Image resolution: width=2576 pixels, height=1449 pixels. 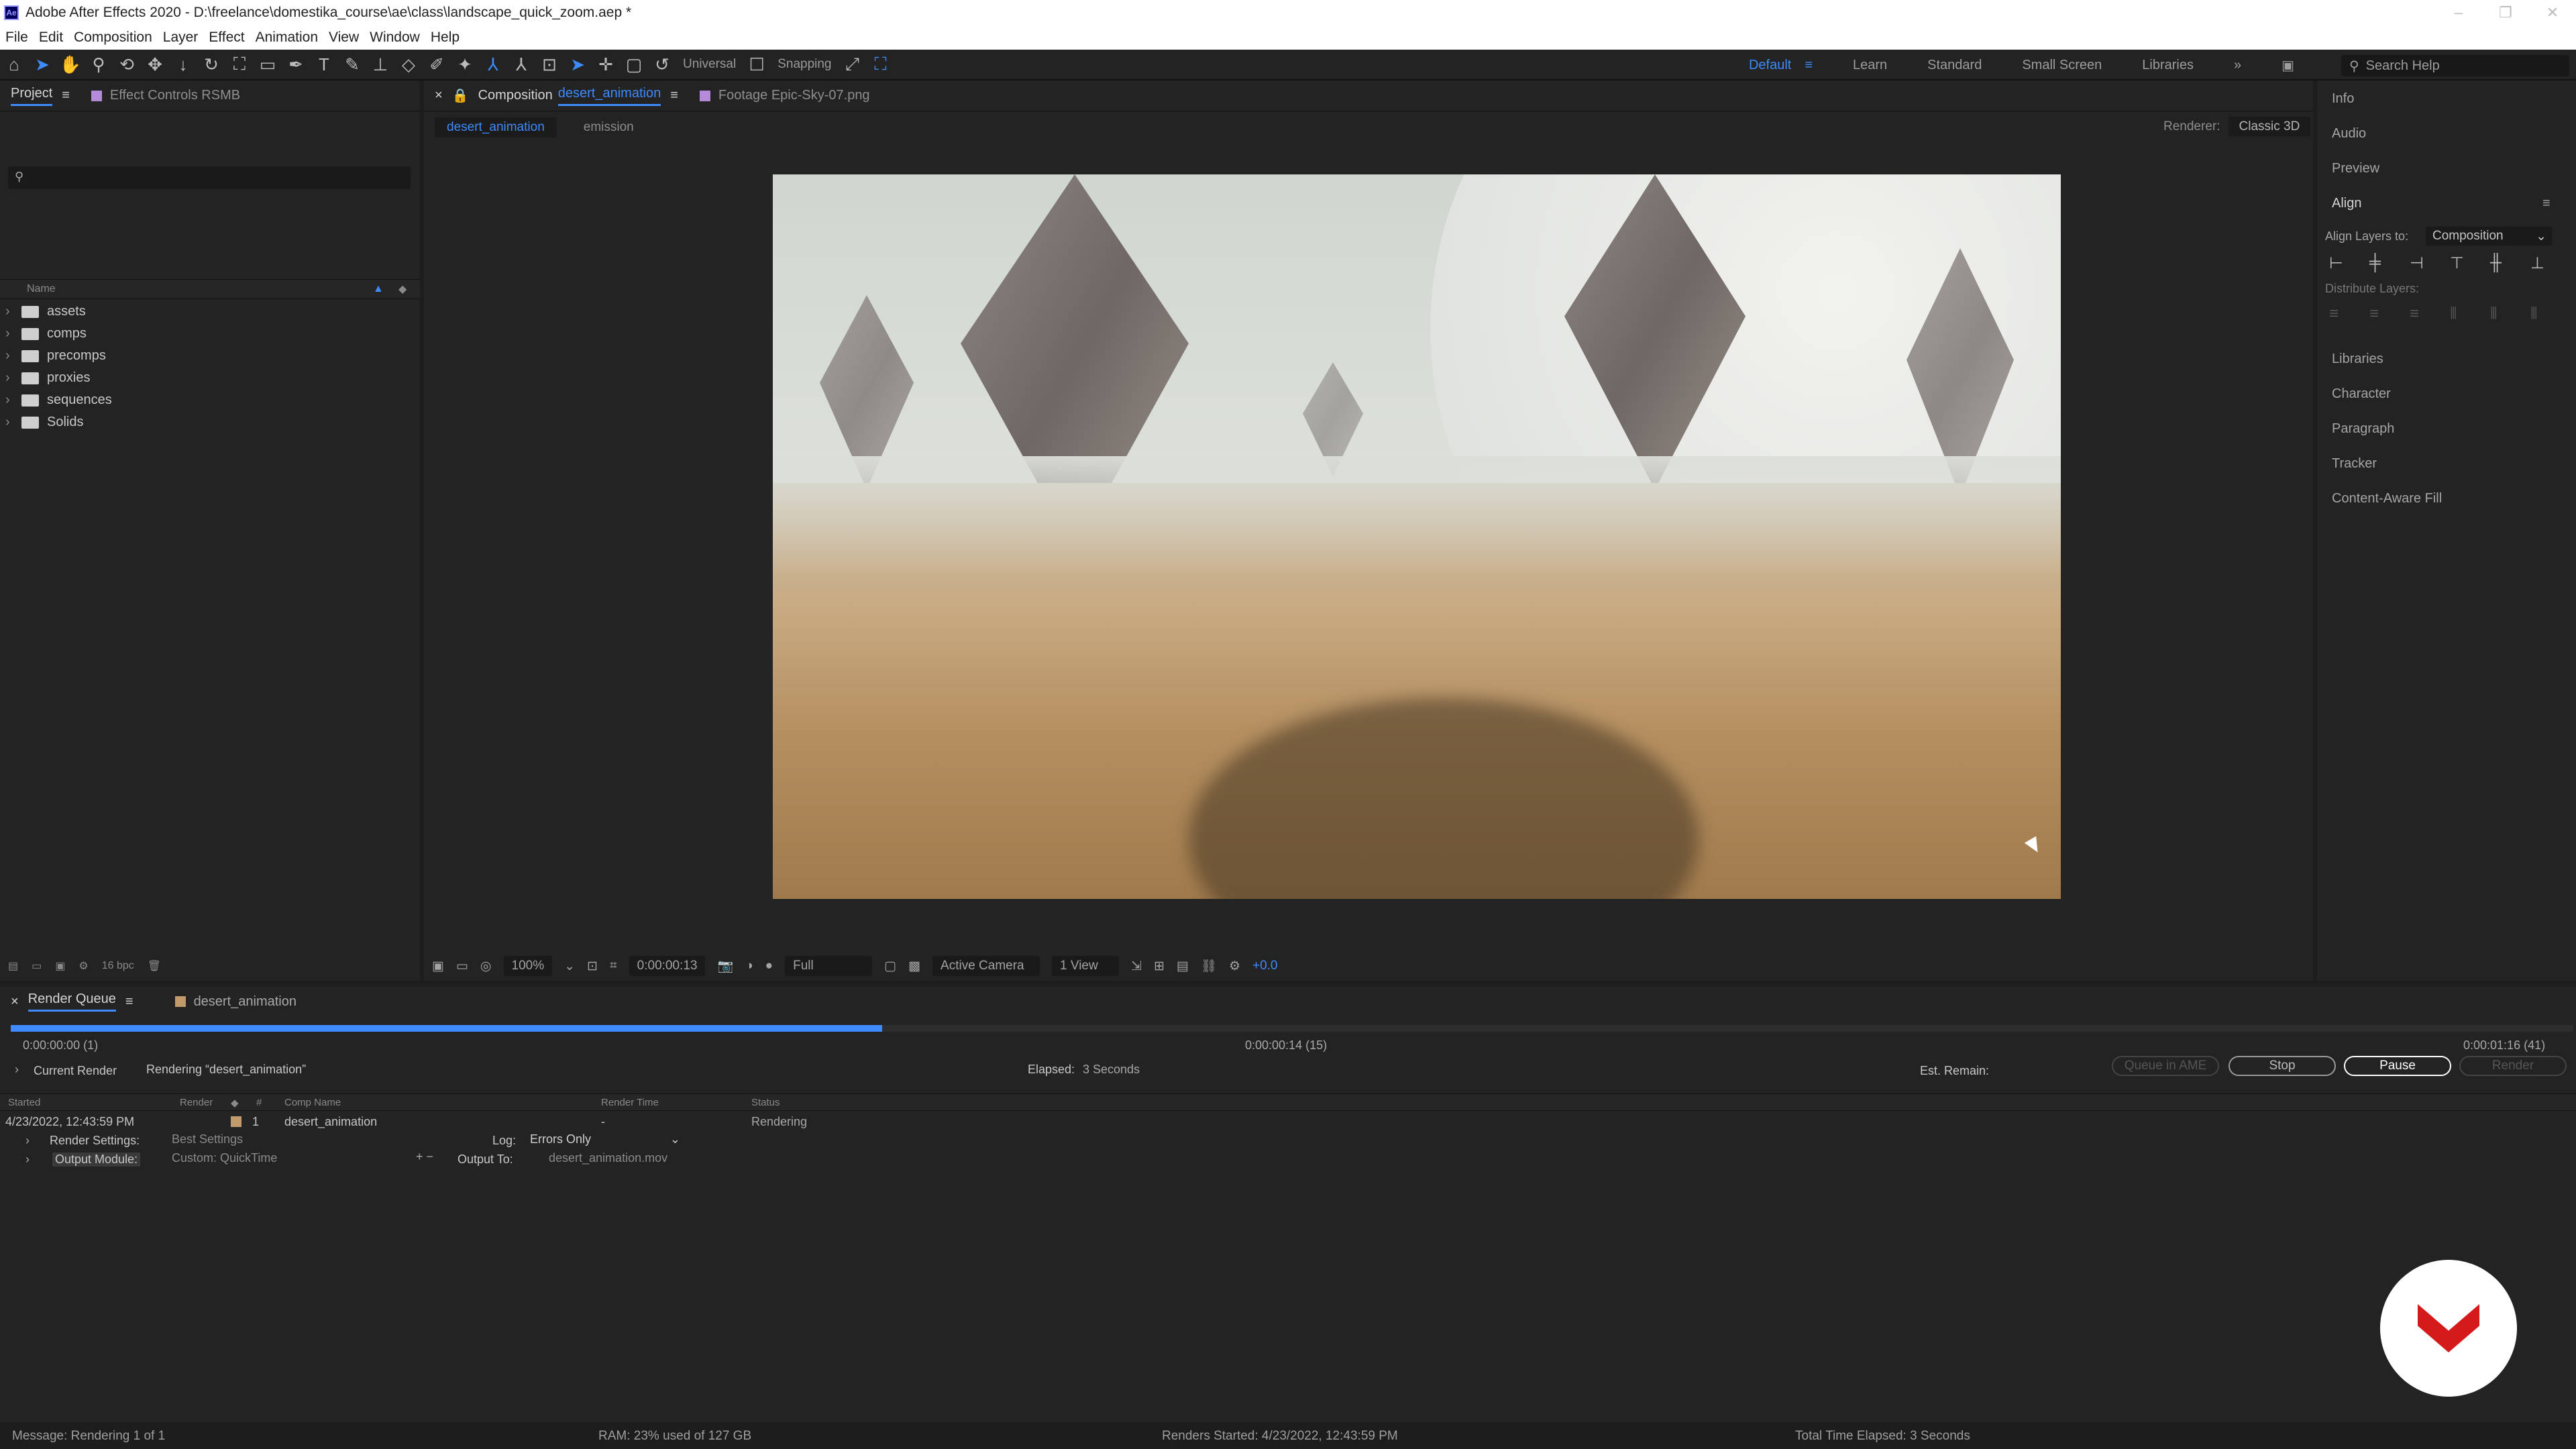 I want to click on tab-timeline: desert_animation, so click(x=235, y=1001).